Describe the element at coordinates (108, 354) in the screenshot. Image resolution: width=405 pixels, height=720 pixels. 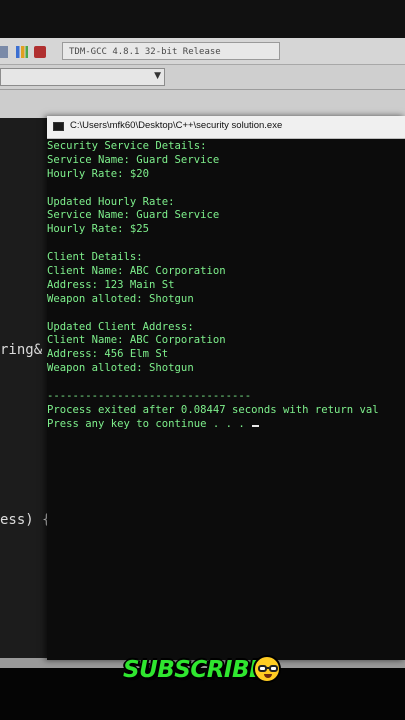
I see `console-line: Address: 456 Elm St` at that location.